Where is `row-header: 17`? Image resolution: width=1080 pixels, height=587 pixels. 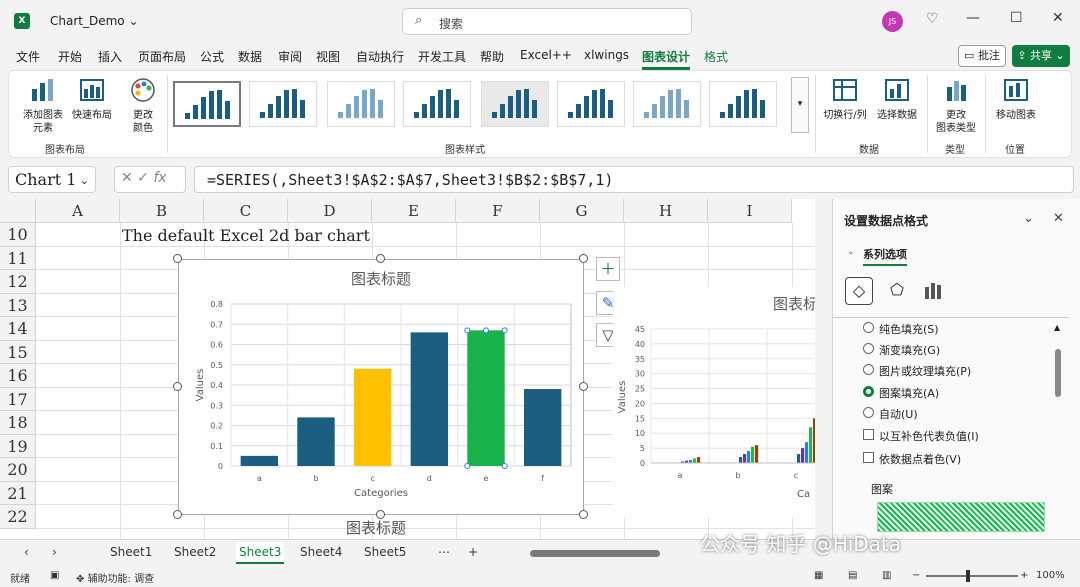 row-header: 17 is located at coordinates (18, 399).